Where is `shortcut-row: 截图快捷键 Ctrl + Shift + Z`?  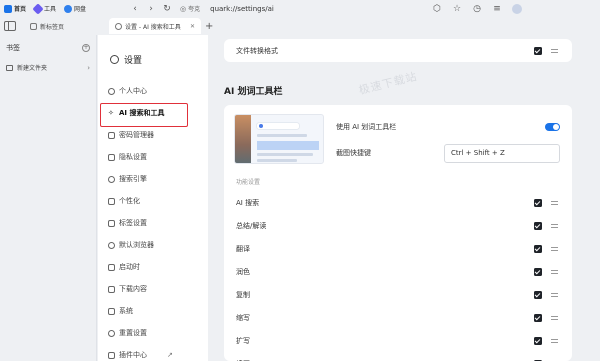 shortcut-row: 截图快捷键 Ctrl + Shift + Z is located at coordinates (448, 153).